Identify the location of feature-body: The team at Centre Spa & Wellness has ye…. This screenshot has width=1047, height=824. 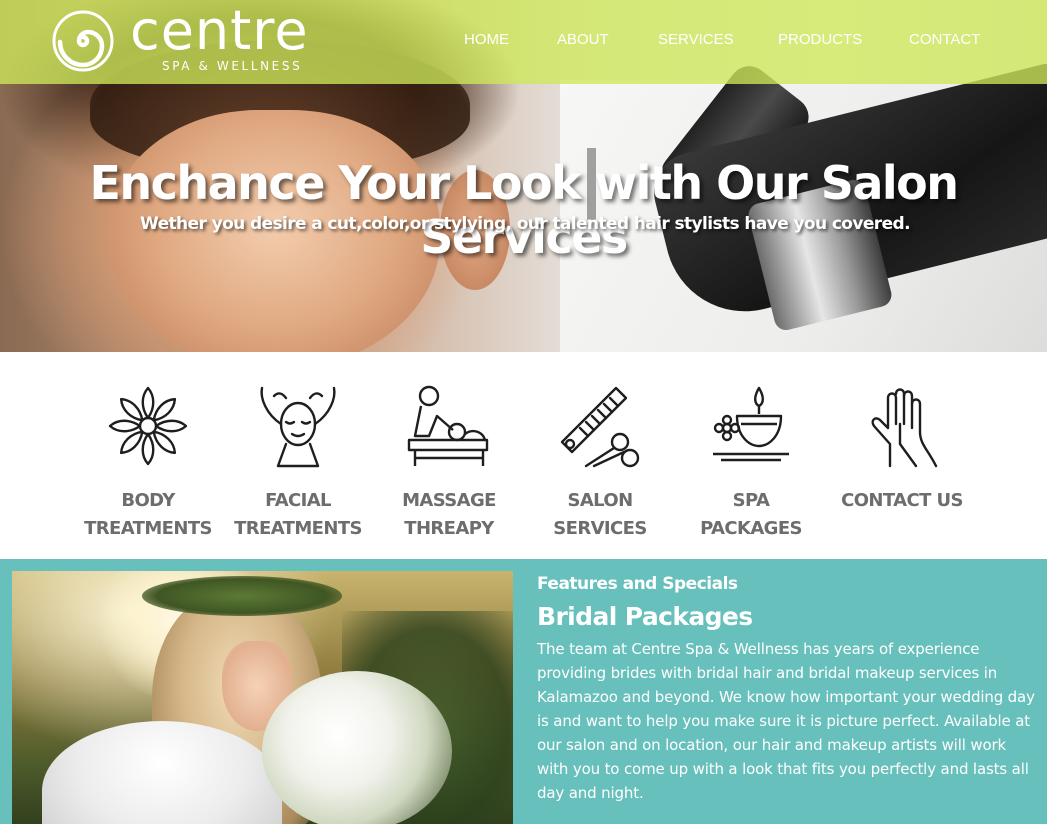
(786, 721).